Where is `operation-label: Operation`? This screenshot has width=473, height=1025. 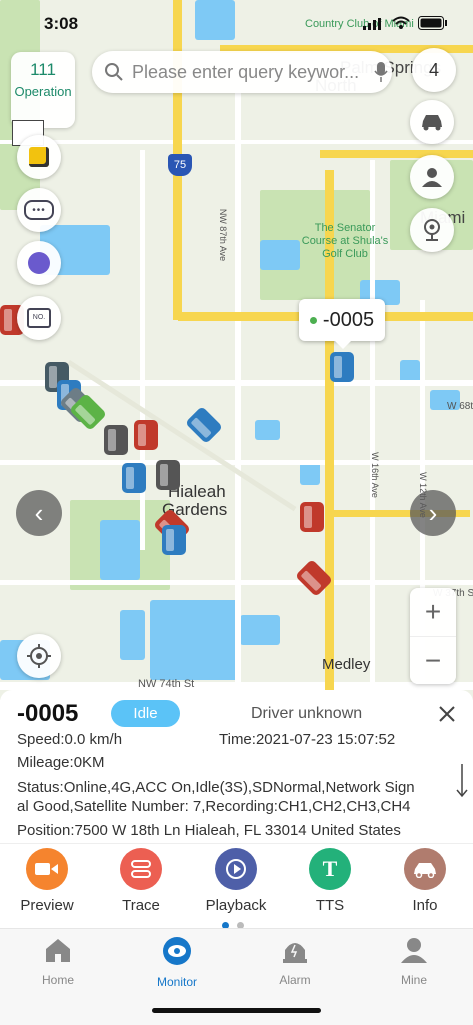 operation-label: Operation is located at coordinates (43, 91).